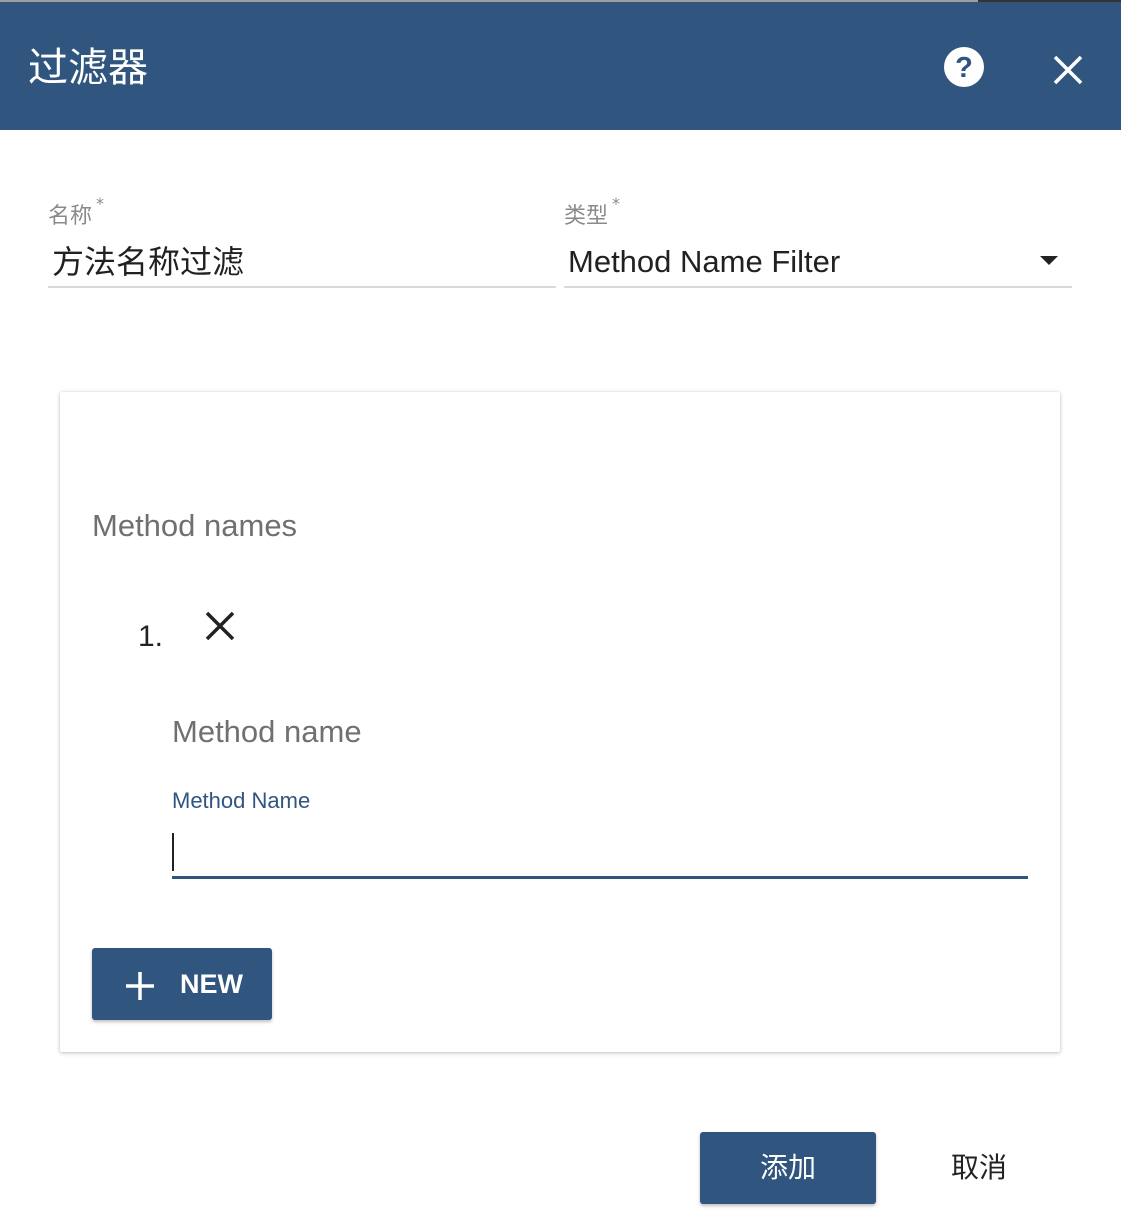 This screenshot has height=1219, width=1121. What do you see at coordinates (241, 800) in the screenshot?
I see `method-name-input-label: Method Name` at bounding box center [241, 800].